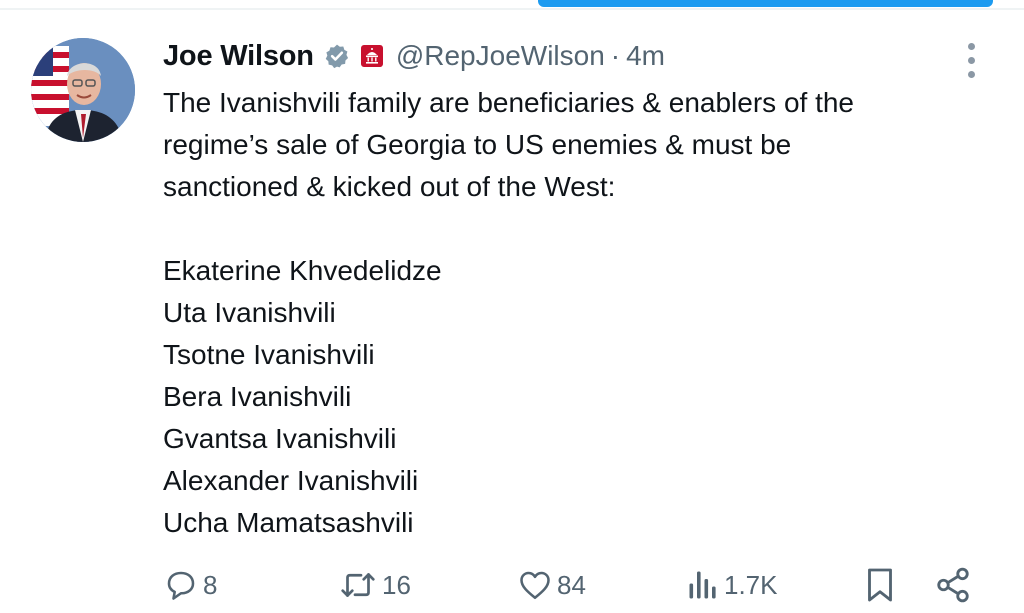 Image resolution: width=1024 pixels, height=613 pixels. What do you see at coordinates (512, 585) in the screenshot?
I see `action-bar: 8 16 84 1.7K` at bounding box center [512, 585].